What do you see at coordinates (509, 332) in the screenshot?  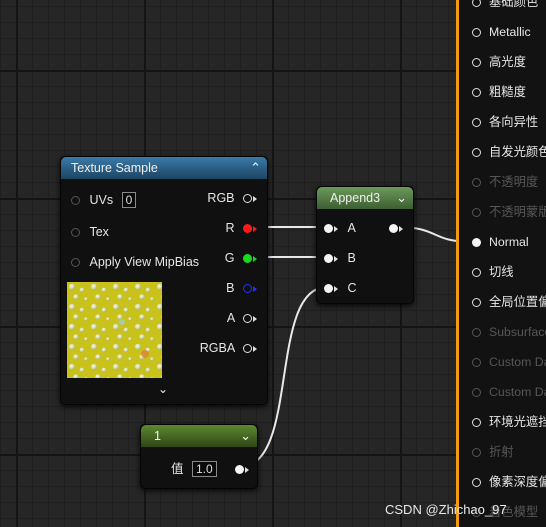 I see `material-input-subsurface: Subsurface` at bounding box center [509, 332].